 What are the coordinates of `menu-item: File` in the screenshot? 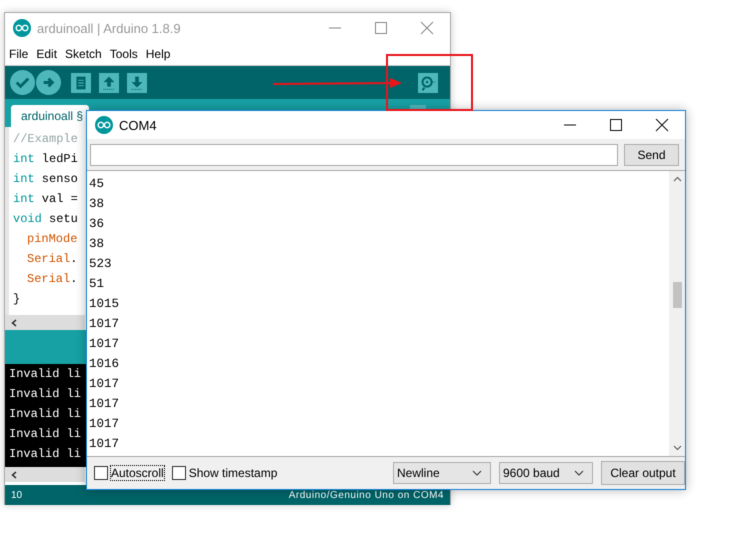 It's located at (18, 54).